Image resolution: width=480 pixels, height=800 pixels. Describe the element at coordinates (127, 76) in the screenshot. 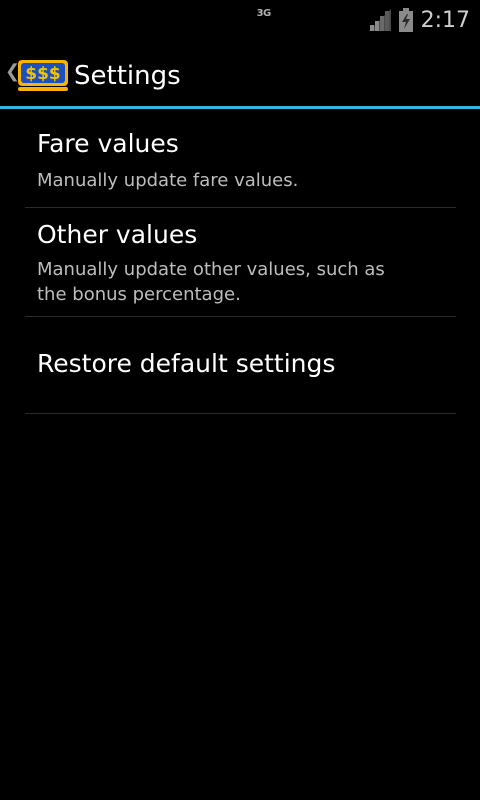

I see `page-title: Settings` at that location.